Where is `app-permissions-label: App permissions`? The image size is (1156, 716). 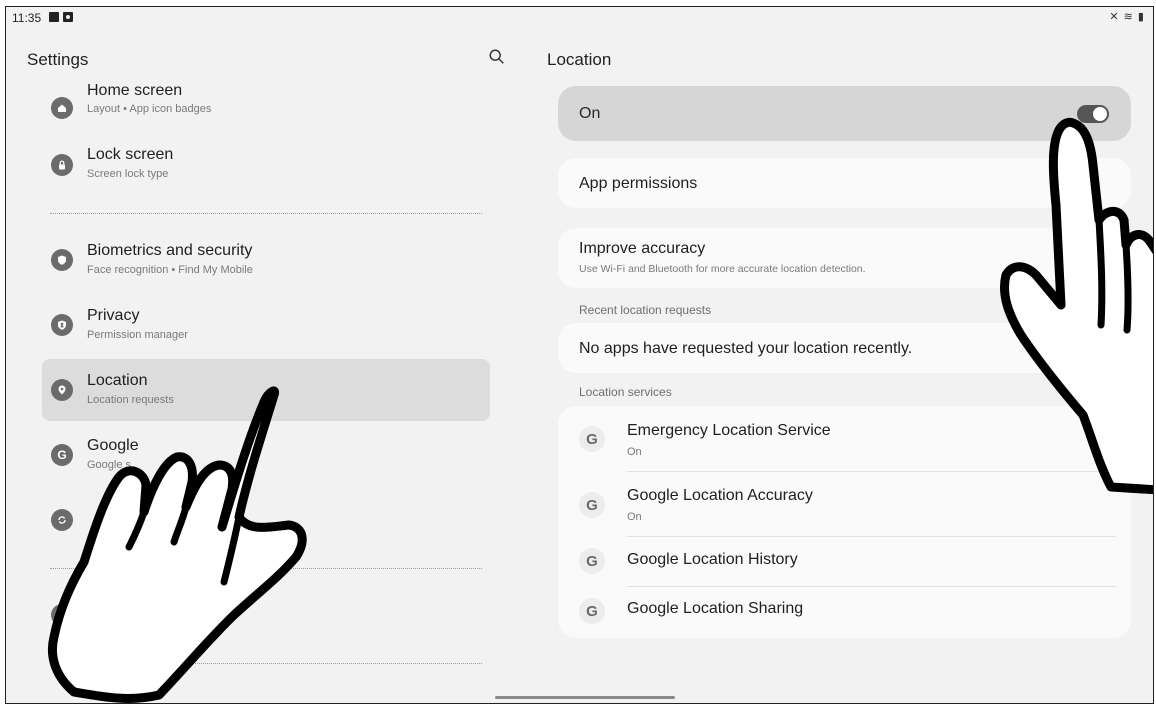 app-permissions-label: App permissions is located at coordinates (638, 183).